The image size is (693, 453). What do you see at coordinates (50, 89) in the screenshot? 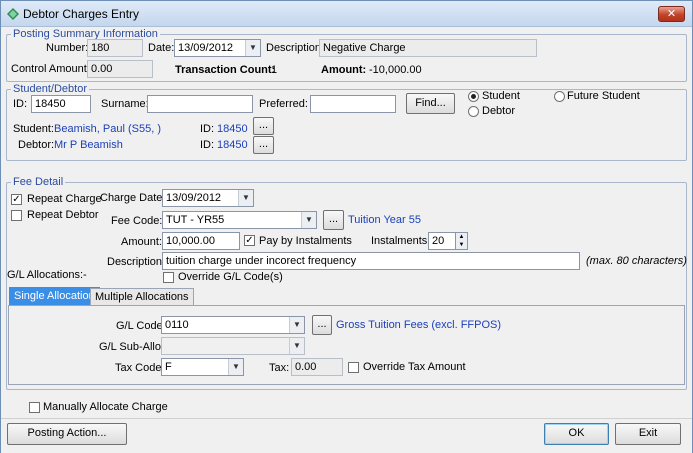
I see `student-debtor-title: Student/Debtor` at bounding box center [50, 89].